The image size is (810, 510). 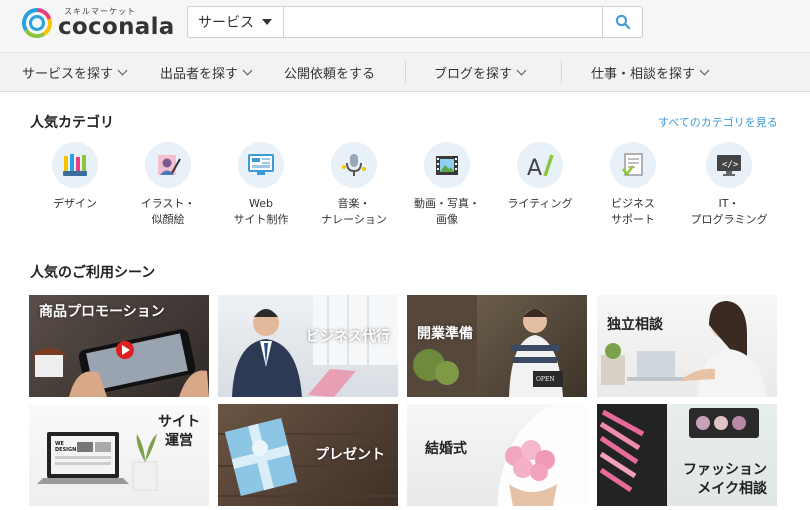 What do you see at coordinates (199, 74) in the screenshot?
I see `nav-item-label: 出品者を探す` at bounding box center [199, 74].